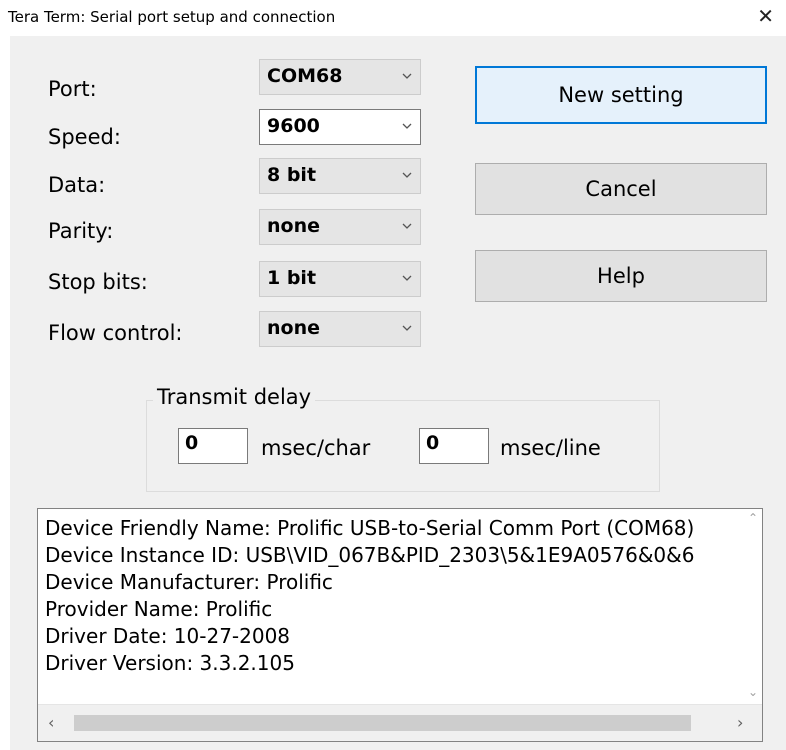 This screenshot has width=786, height=750. I want to click on flow-control-select: none, so click(340, 329).